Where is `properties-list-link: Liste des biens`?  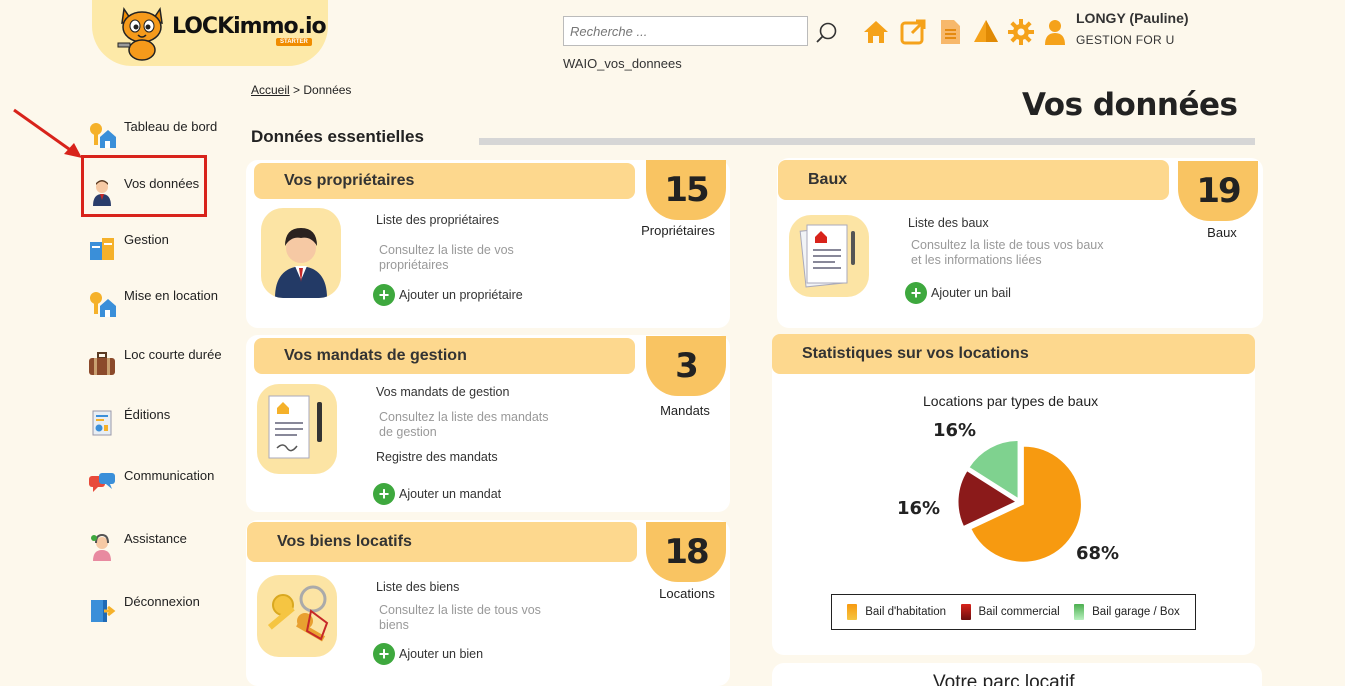
properties-list-link: Liste des biens is located at coordinates (417, 587).